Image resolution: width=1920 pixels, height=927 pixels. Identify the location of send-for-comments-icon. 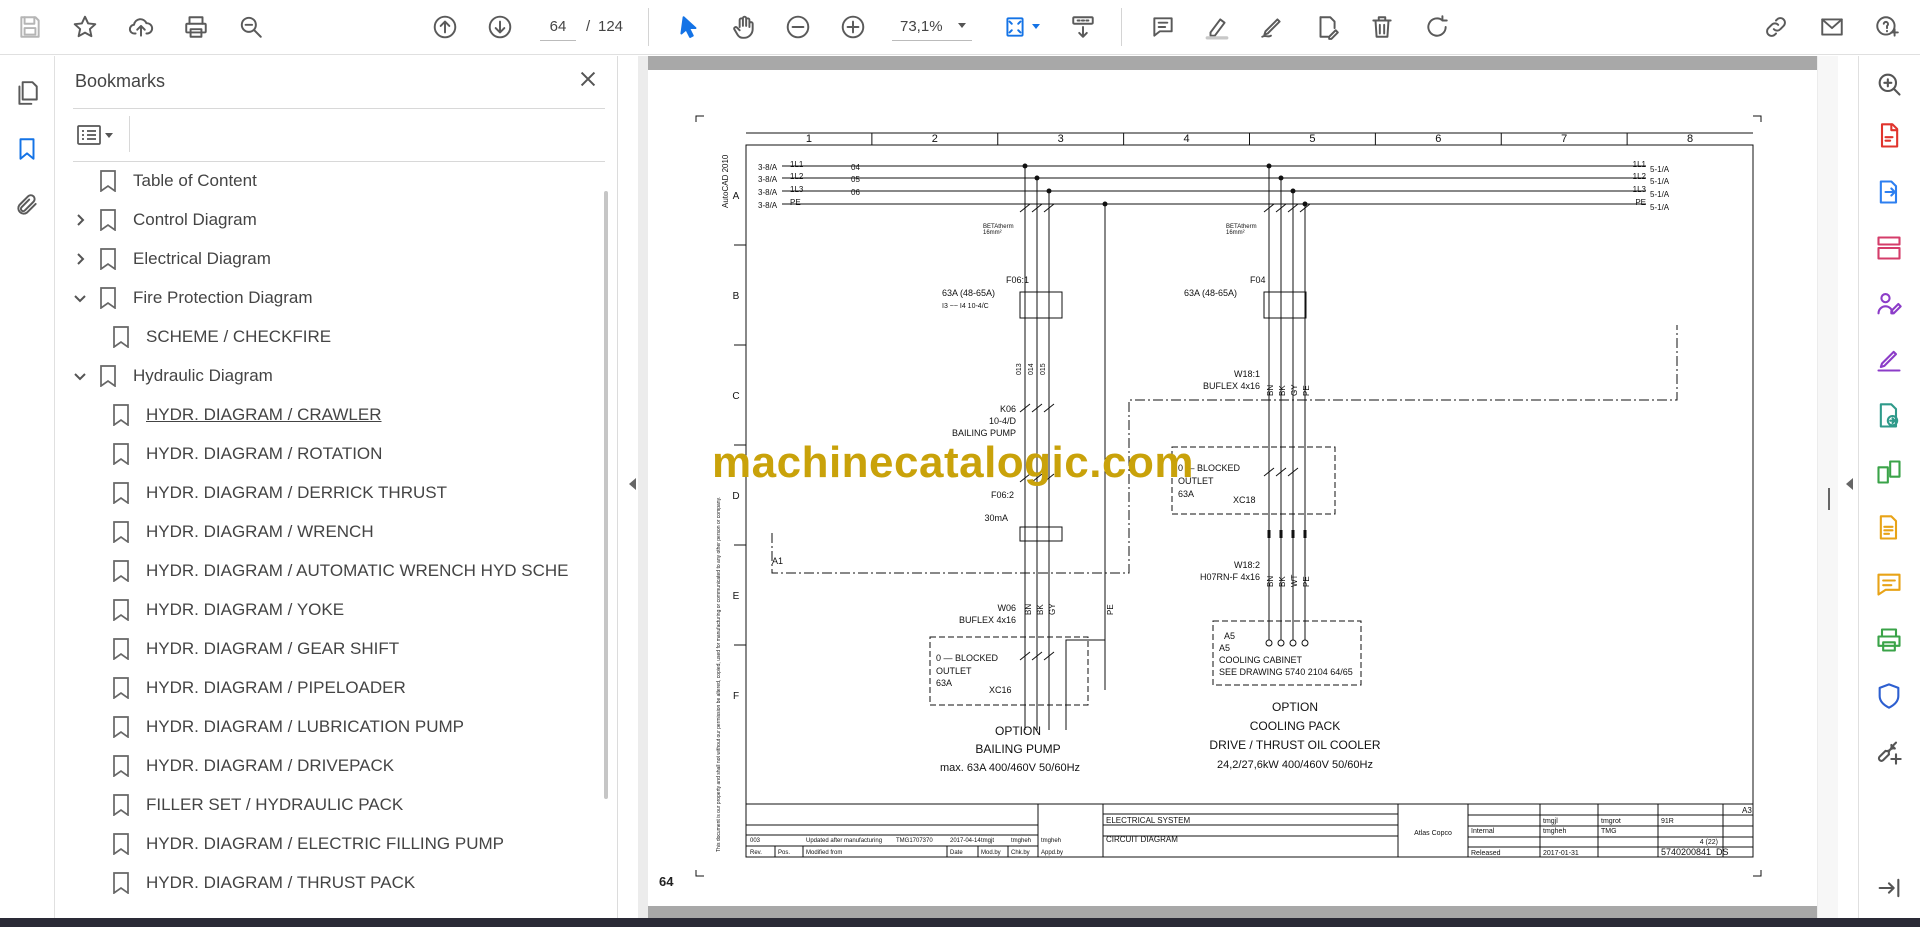
(1890, 417).